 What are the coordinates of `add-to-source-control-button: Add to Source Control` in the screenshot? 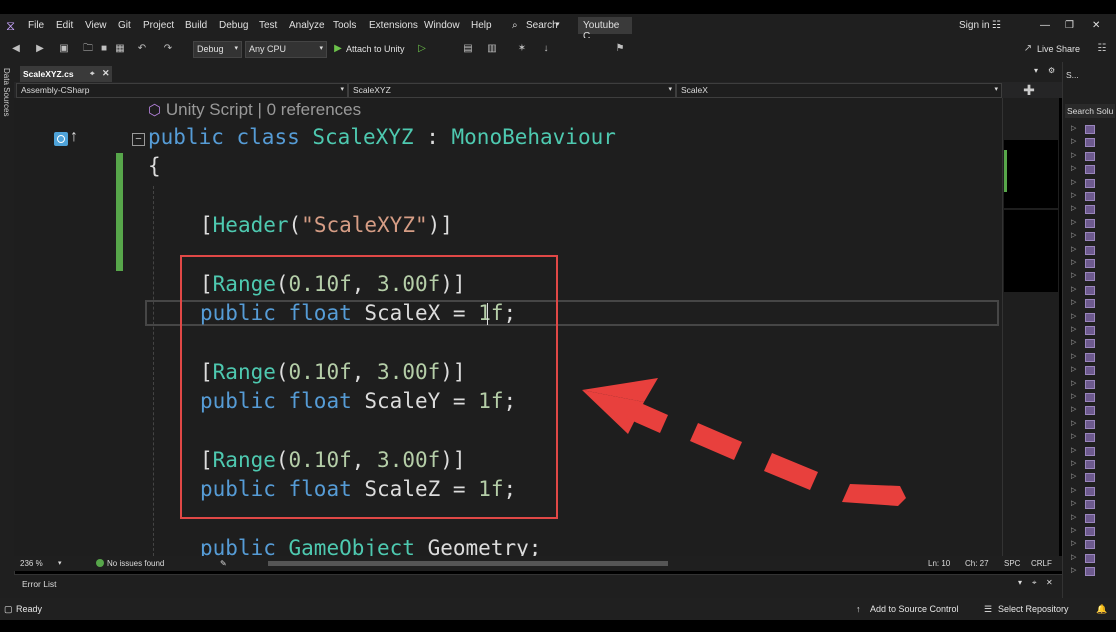 It's located at (914, 609).